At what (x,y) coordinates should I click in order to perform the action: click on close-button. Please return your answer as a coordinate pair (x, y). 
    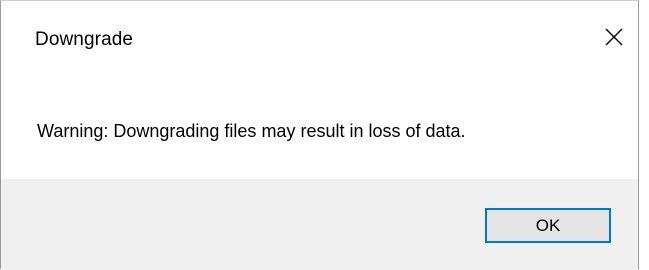
    Looking at the image, I should click on (614, 37).